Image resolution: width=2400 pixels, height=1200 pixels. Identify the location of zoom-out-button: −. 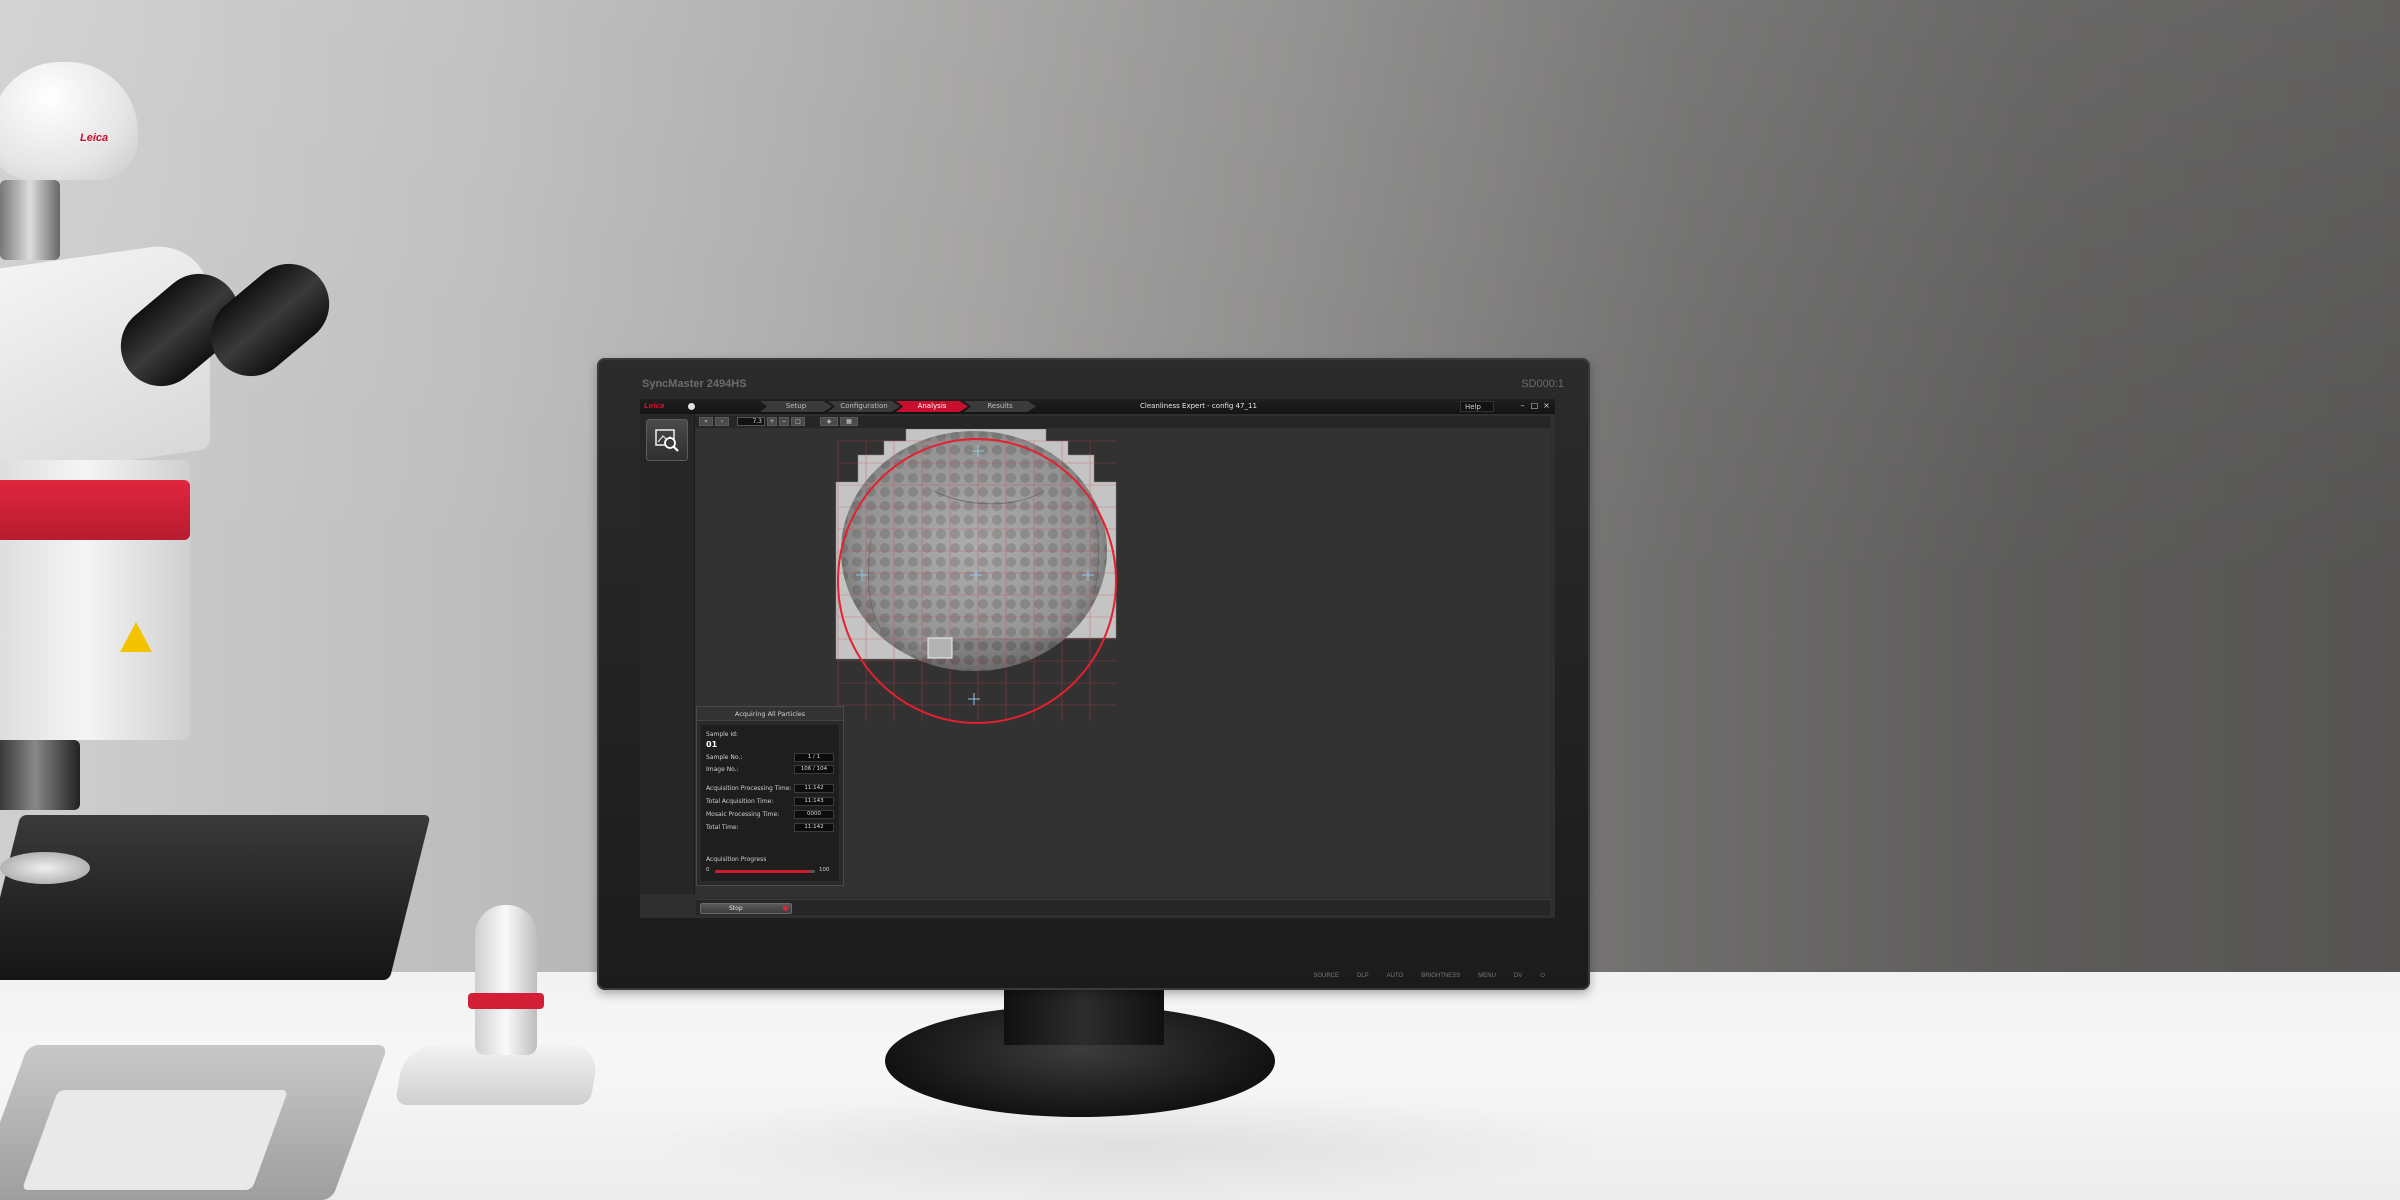
(784, 421).